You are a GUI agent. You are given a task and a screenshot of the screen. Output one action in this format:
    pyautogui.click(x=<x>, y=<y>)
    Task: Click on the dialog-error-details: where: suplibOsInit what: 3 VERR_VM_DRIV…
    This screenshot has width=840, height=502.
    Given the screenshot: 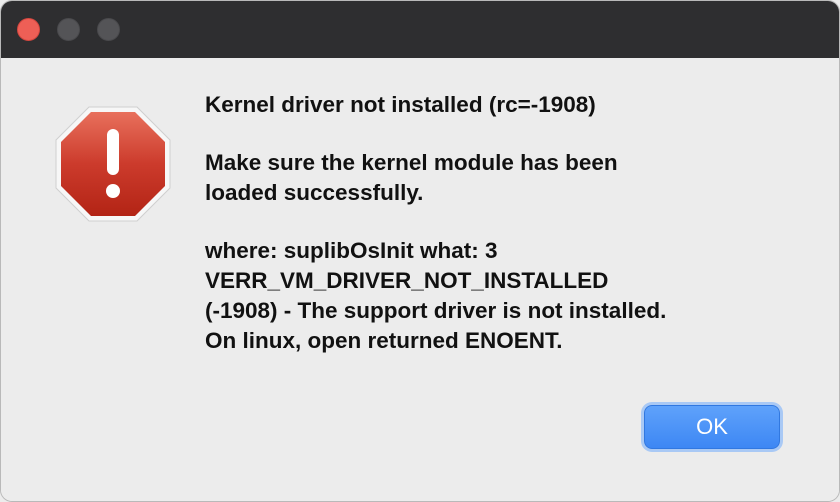 What is the action you would take?
    pyautogui.click(x=436, y=295)
    